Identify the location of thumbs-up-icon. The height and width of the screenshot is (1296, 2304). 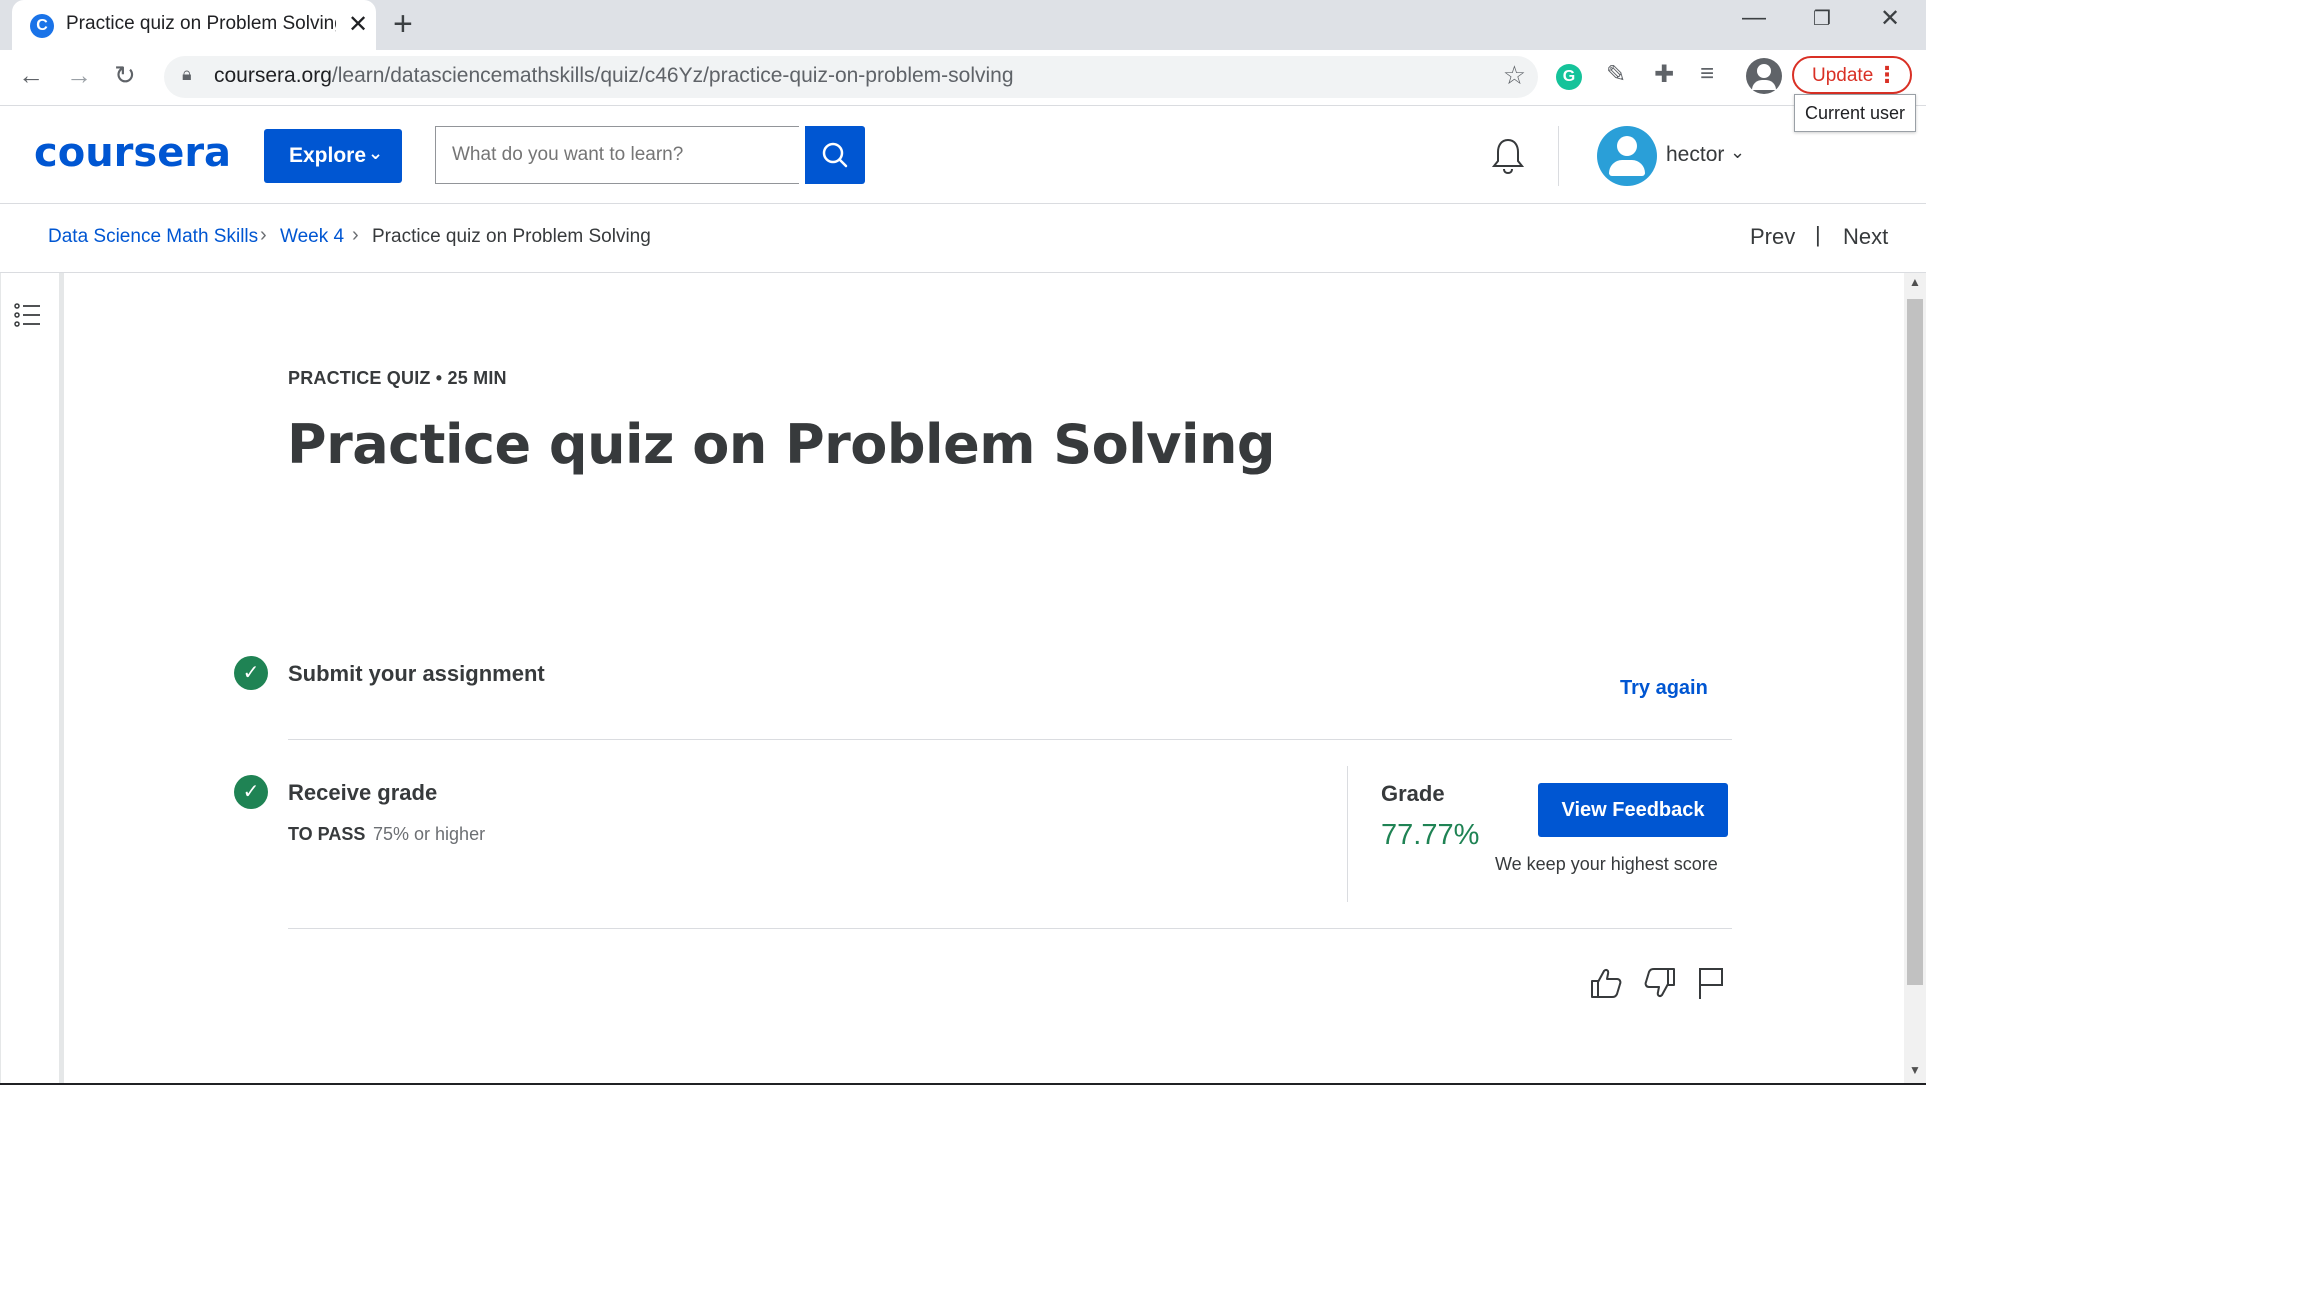
(1606, 987).